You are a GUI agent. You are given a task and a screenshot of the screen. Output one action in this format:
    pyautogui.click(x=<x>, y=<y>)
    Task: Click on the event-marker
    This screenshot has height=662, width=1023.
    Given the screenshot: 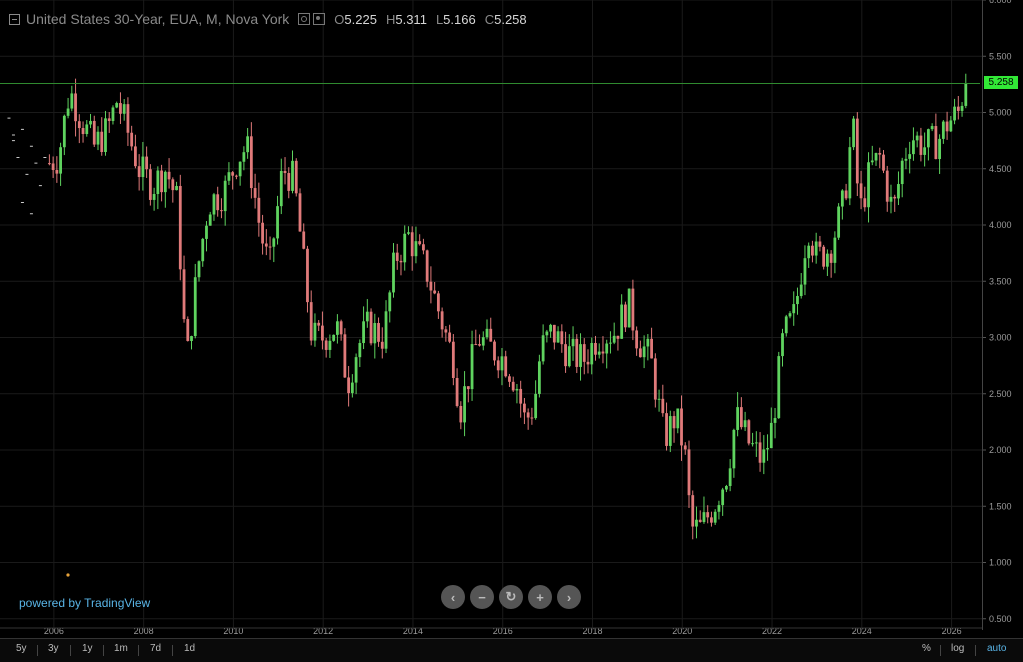 What is the action you would take?
    pyautogui.click(x=68, y=575)
    